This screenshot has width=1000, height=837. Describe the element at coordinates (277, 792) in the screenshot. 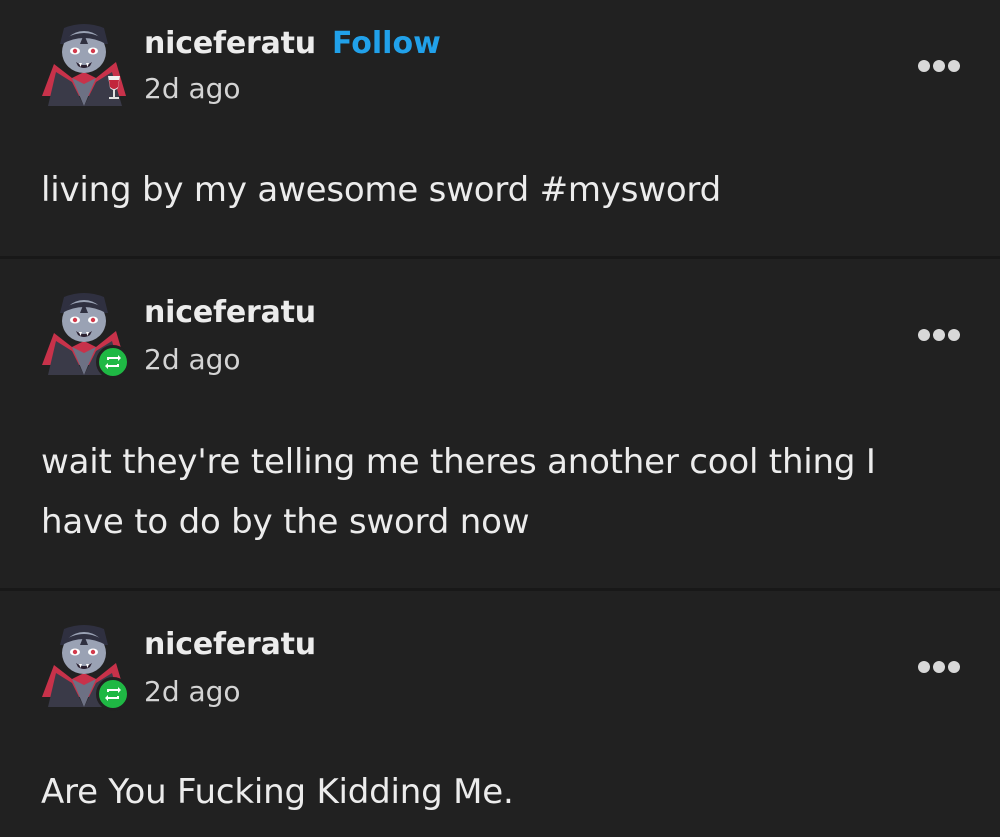

I see `post-body: Are You Fucking Kidding Me.` at that location.